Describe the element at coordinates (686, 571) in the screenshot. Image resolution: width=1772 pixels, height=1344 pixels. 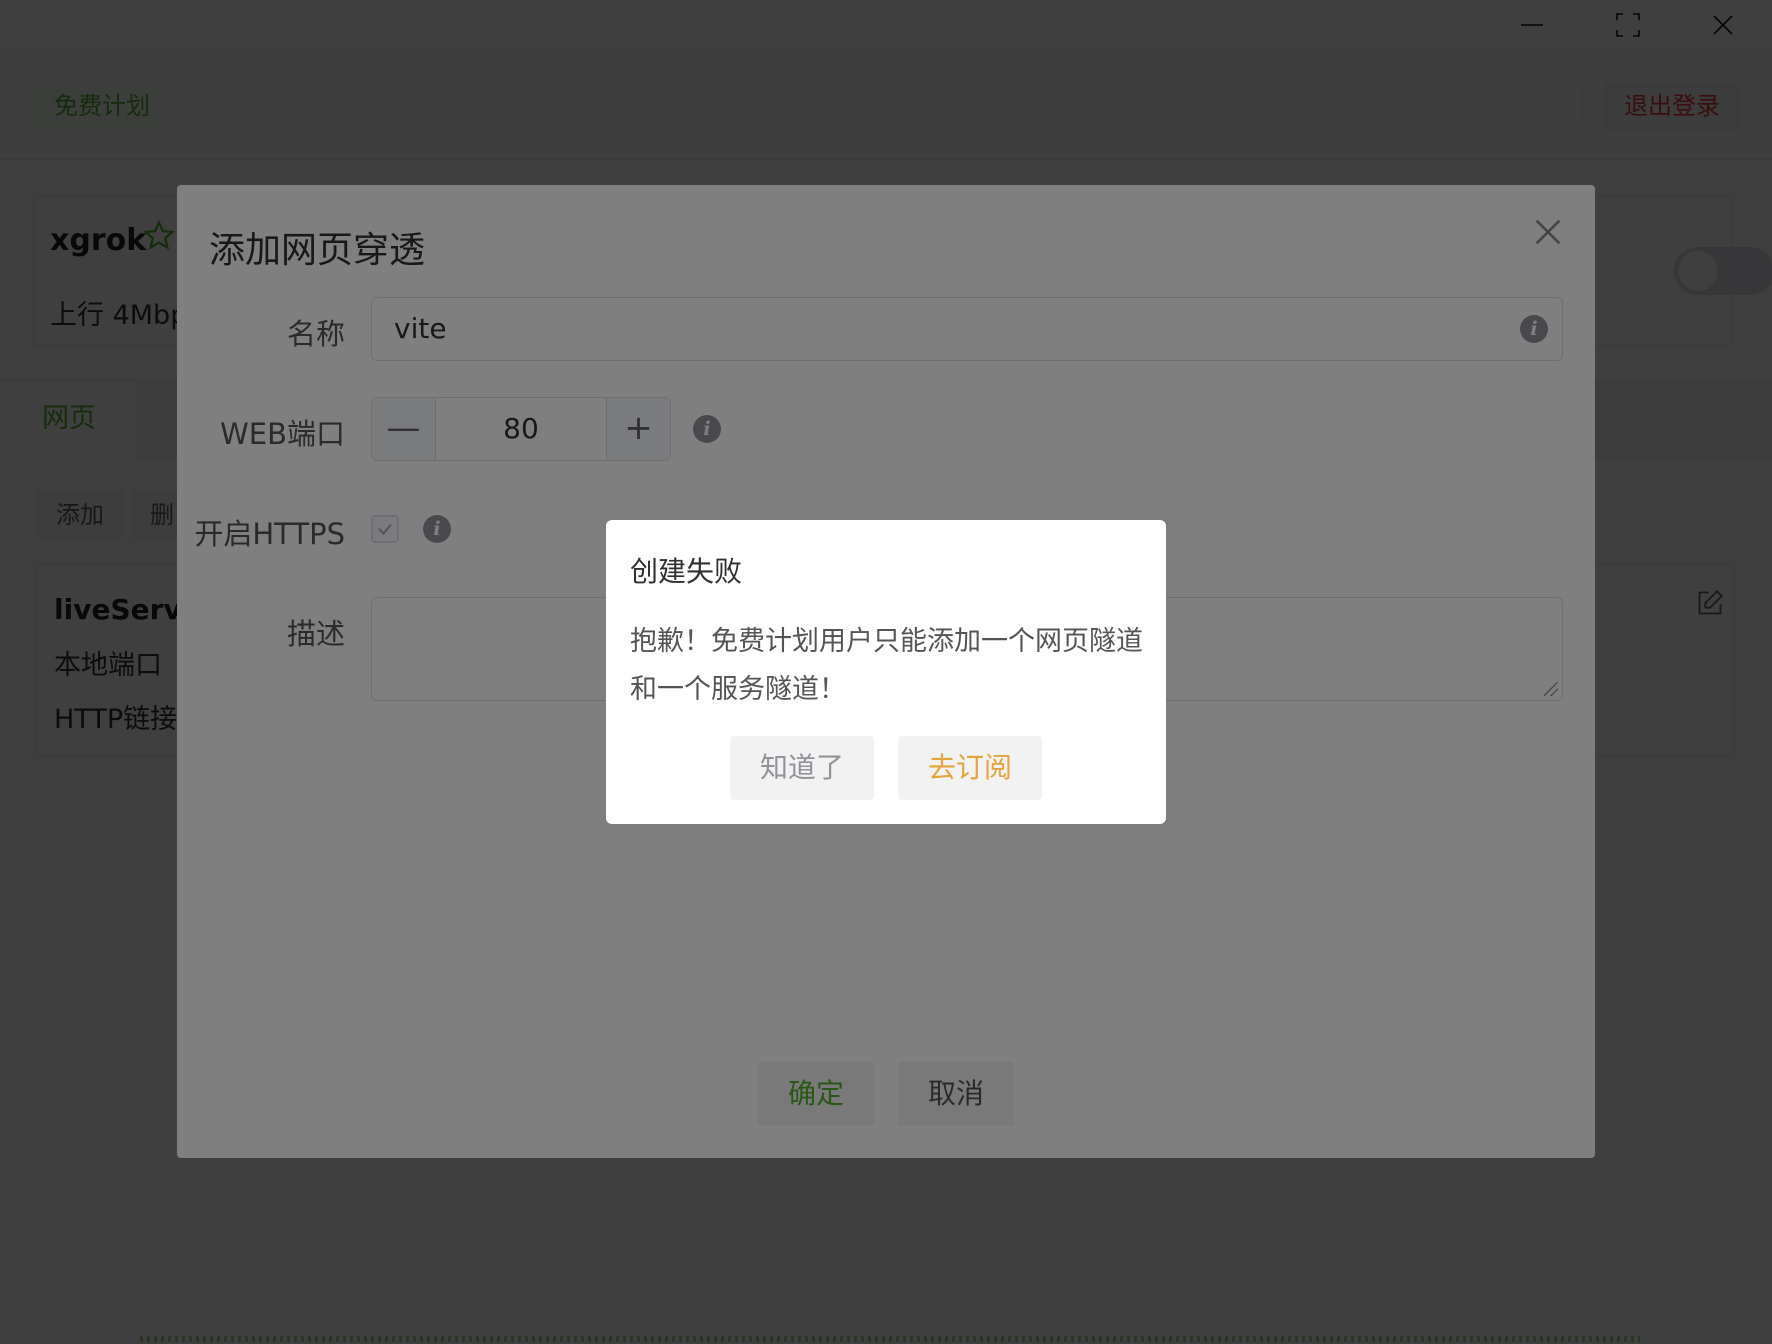
I see `message-title: 创建失败` at that location.